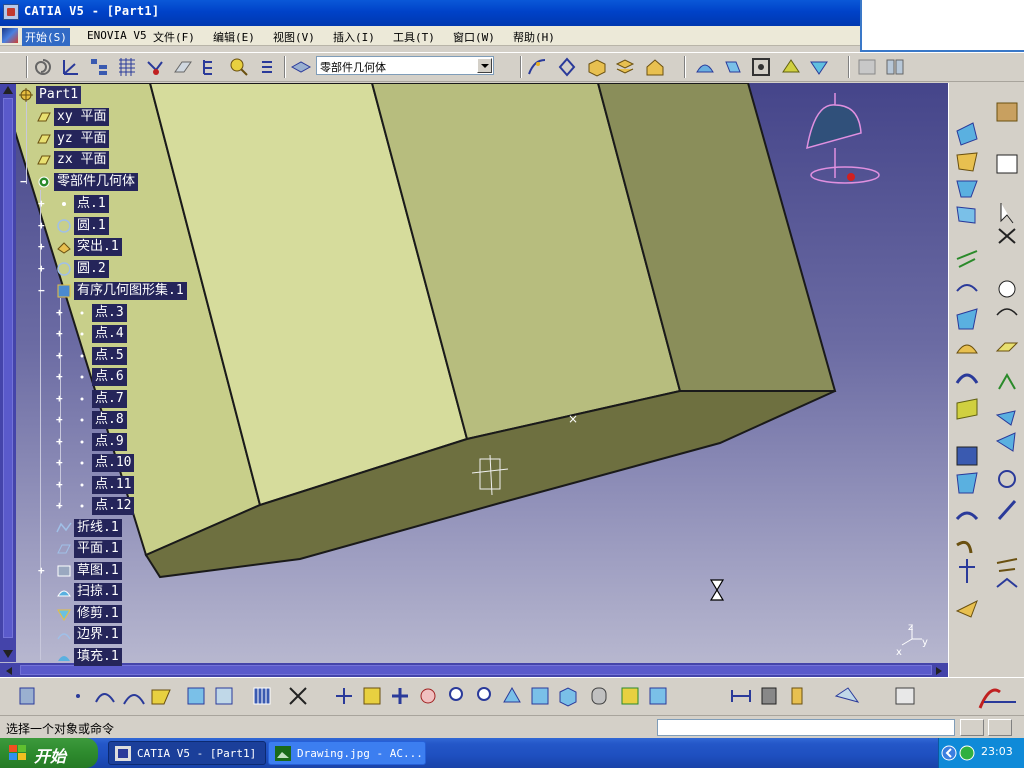 This screenshot has height=768, width=1024. I want to click on project-tool-icon, so click(1007, 582).